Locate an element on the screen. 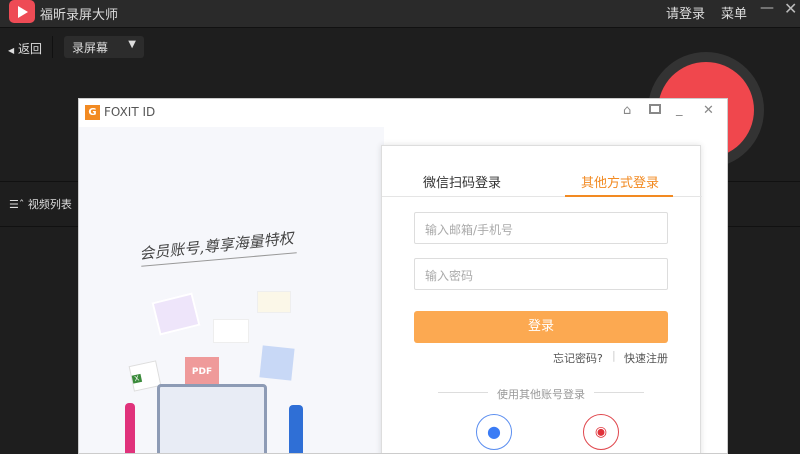 This screenshot has height=454, width=800. email-input: 输入邮箱/手机号 is located at coordinates (541, 228).